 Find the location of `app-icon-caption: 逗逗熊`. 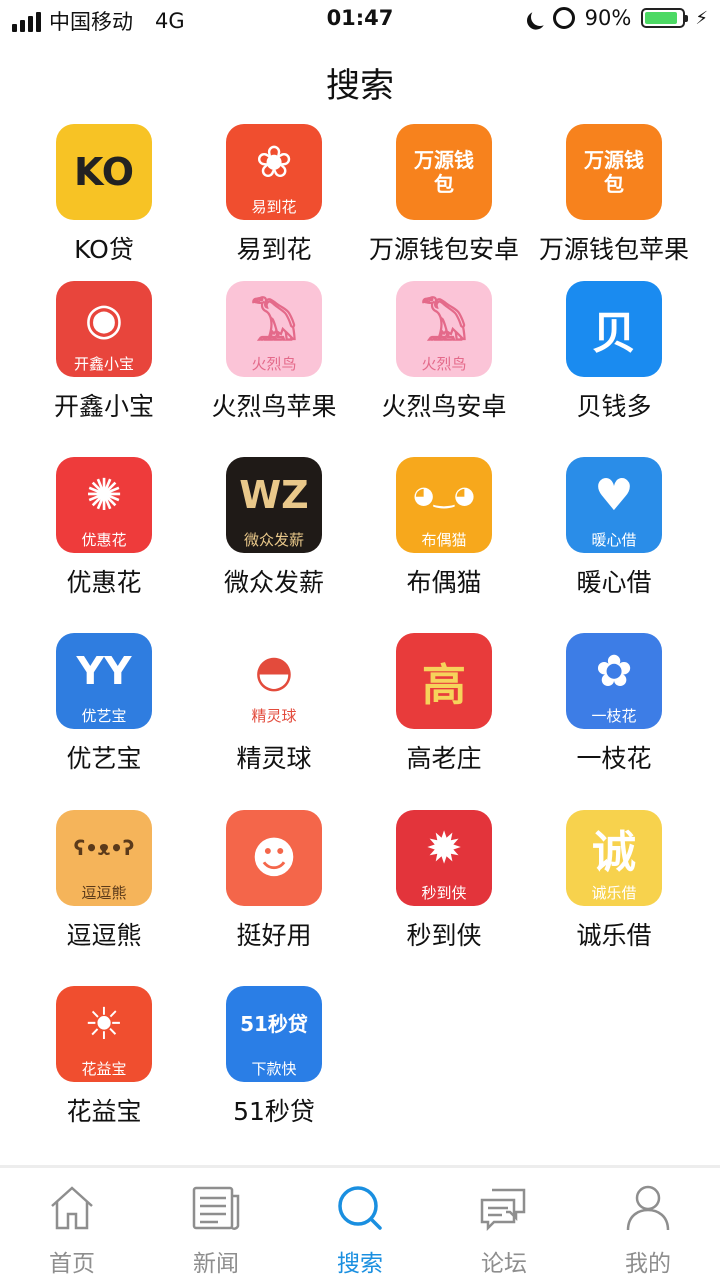

app-icon-caption: 逗逗熊 is located at coordinates (104, 893).